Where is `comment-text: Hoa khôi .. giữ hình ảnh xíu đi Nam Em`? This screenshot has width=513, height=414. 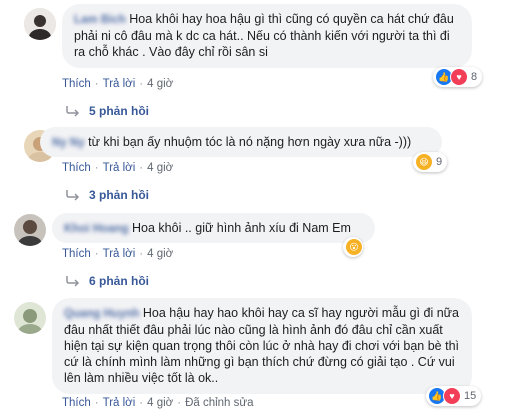 comment-text: Hoa khôi .. giữ hình ảnh xíu đi Nam Em is located at coordinates (241, 228).